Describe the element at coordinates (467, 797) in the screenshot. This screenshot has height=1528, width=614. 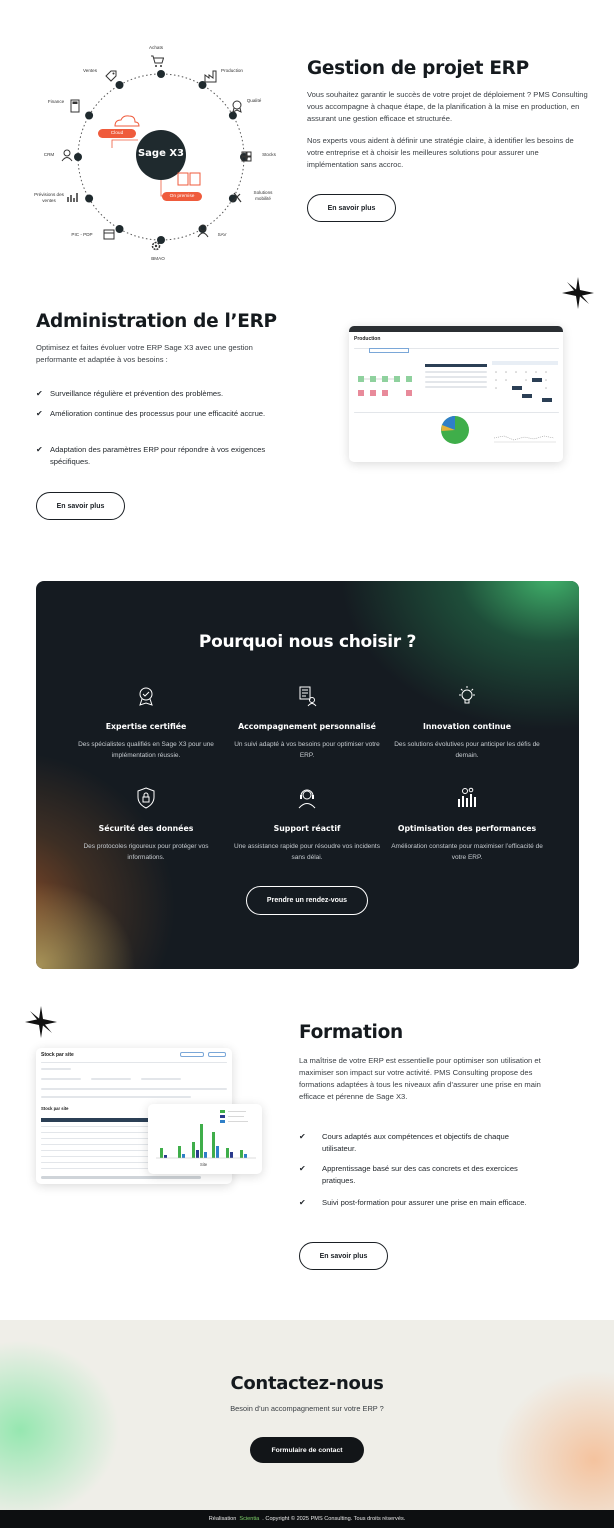
I see `performance-chart-icon` at that location.